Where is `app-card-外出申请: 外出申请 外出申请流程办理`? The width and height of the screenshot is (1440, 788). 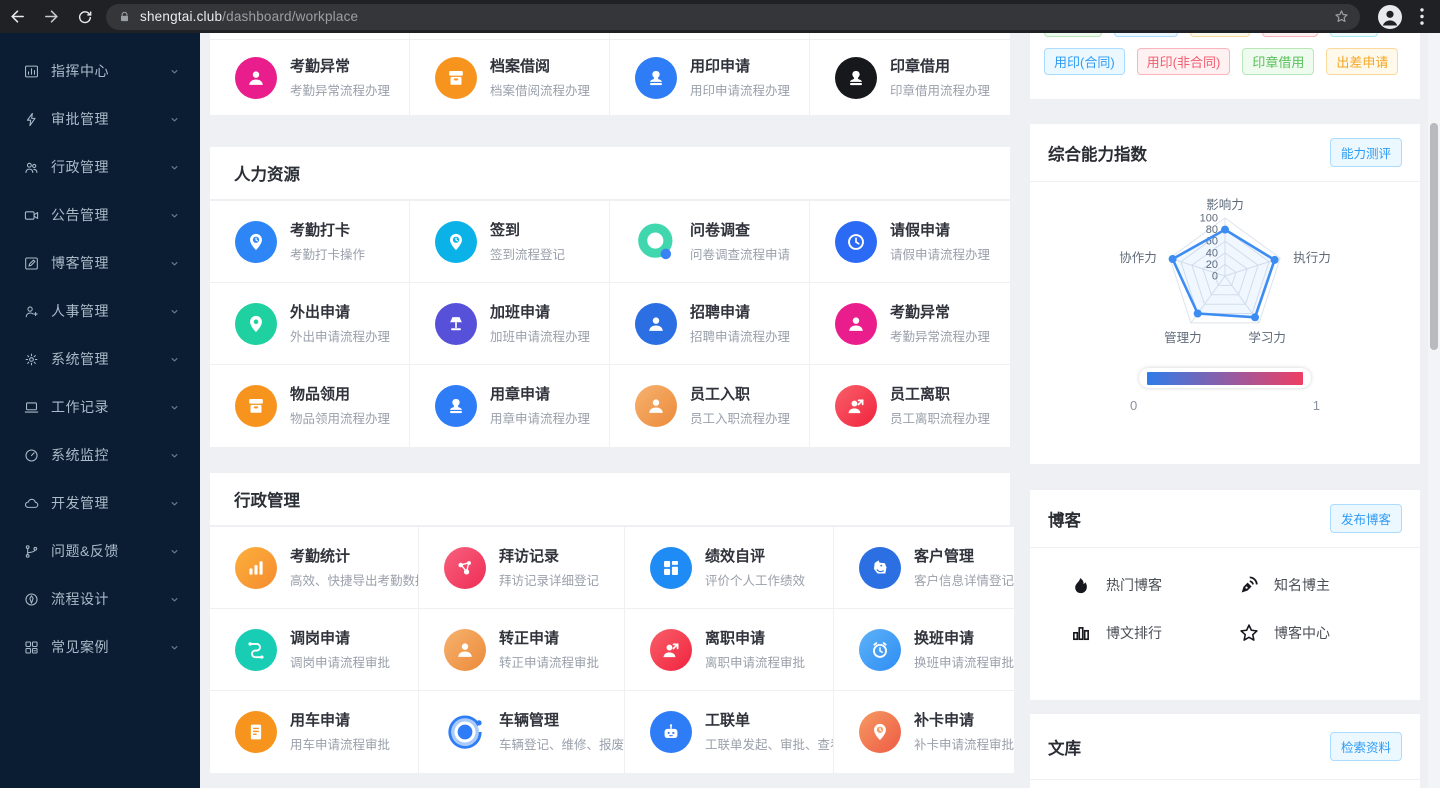
app-card-外出申请: 外出申请 外出申请流程办理 is located at coordinates (310, 324).